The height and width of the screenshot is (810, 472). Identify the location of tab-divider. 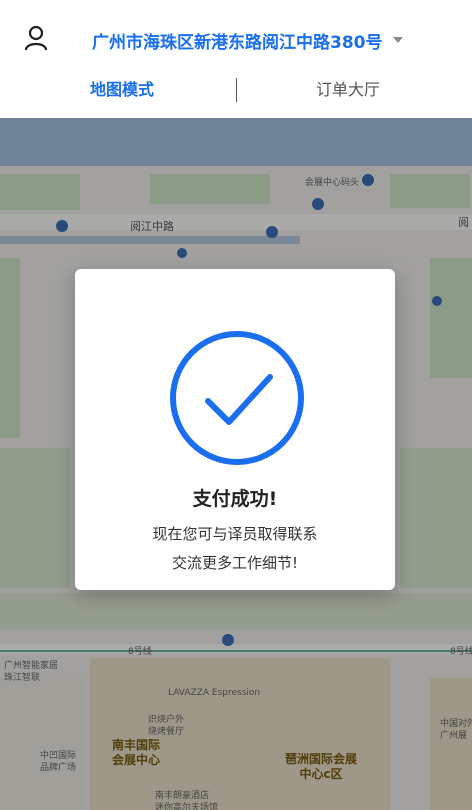
(236, 90).